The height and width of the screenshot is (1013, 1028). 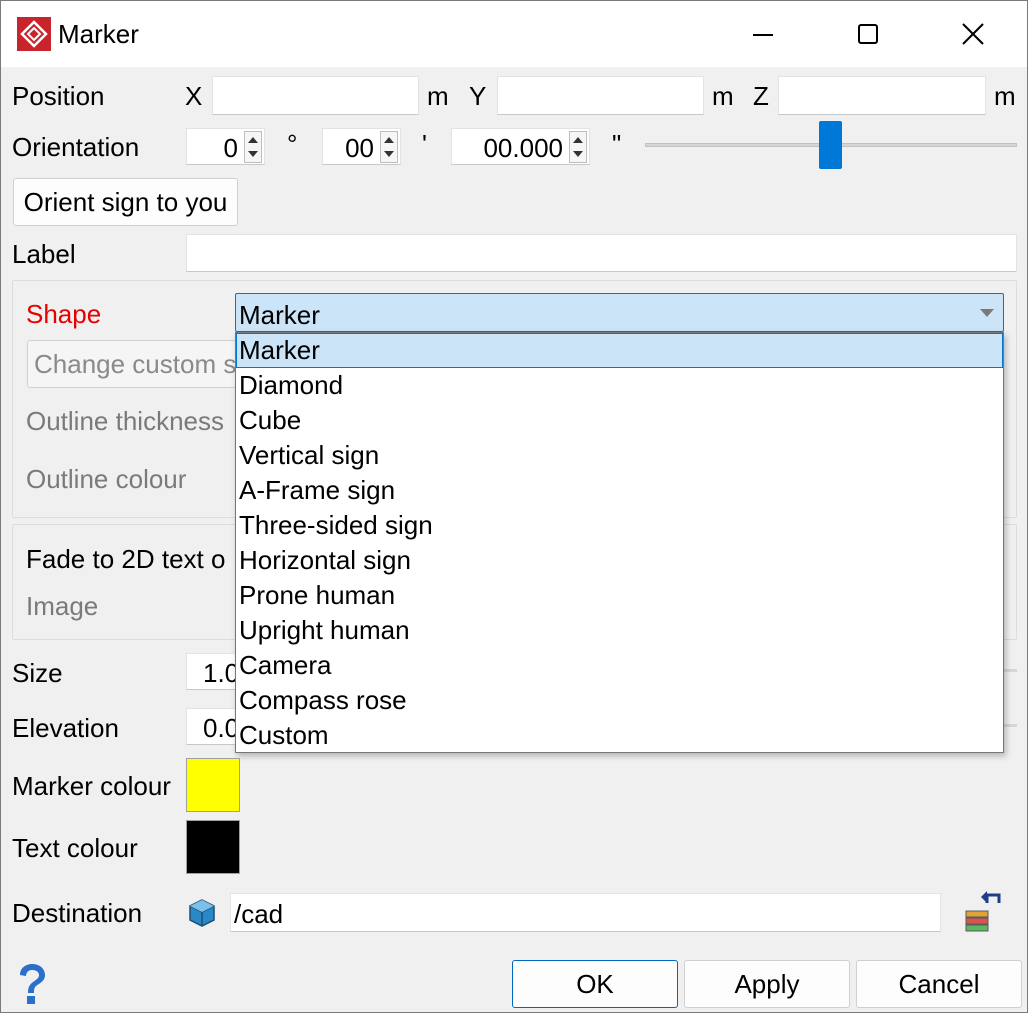 What do you see at coordinates (882, 95) in the screenshot?
I see `position-z-input` at bounding box center [882, 95].